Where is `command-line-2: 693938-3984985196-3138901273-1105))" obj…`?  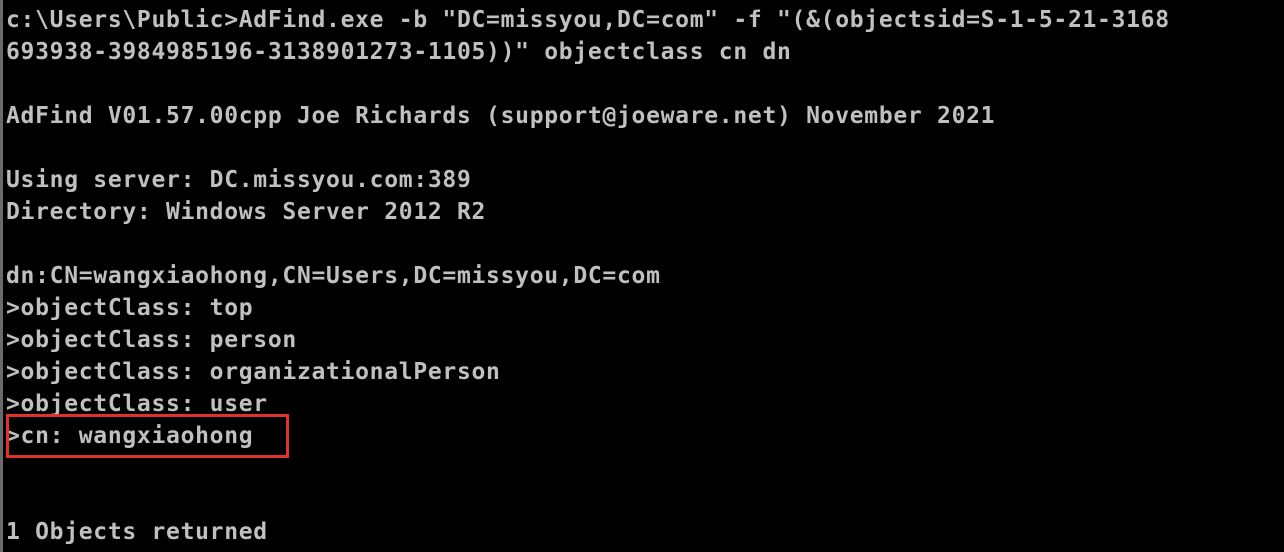 command-line-2: 693938-3984985196-3138901273-1105))" obj… is located at coordinates (399, 52).